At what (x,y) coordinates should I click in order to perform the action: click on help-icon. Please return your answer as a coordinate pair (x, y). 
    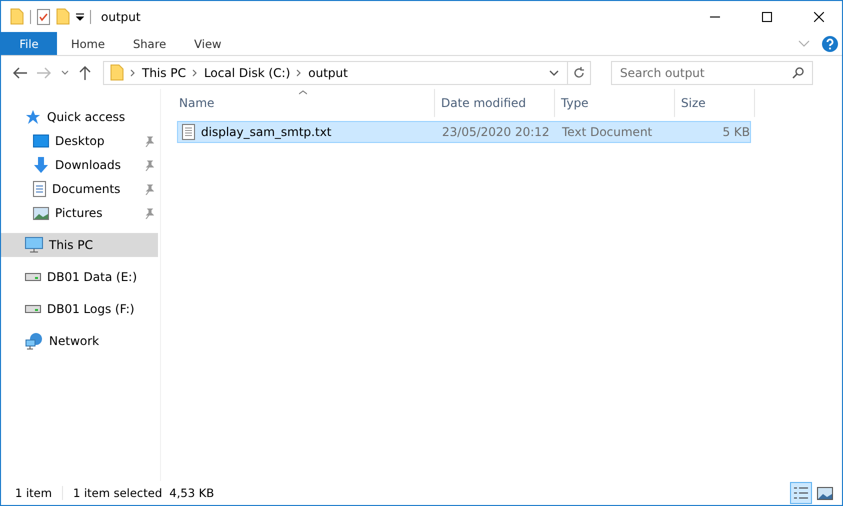
    Looking at the image, I should click on (830, 44).